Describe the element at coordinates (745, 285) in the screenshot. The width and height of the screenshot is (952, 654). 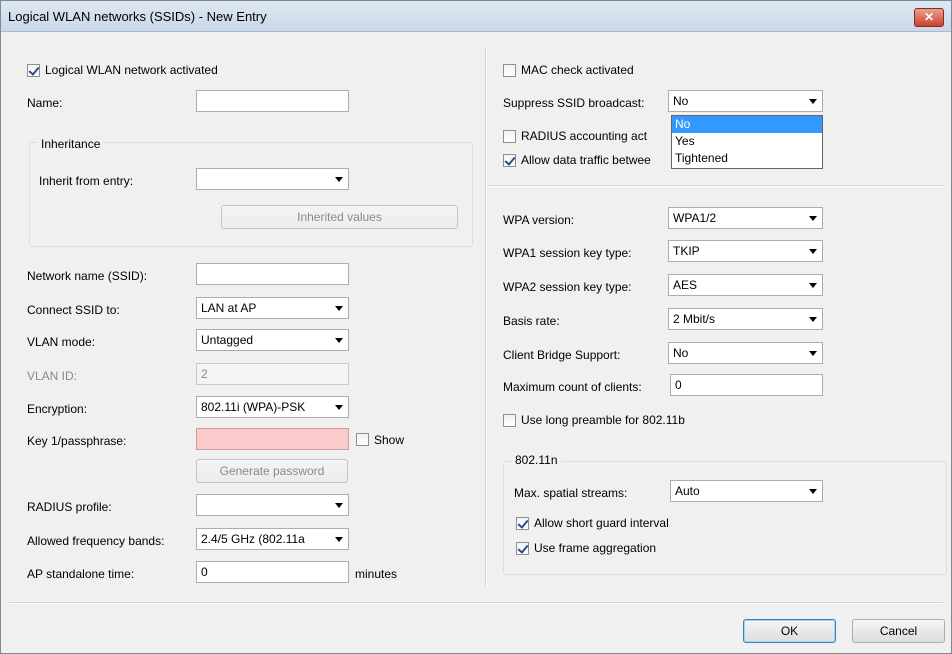
I see `wpa2-key-select: AES` at that location.